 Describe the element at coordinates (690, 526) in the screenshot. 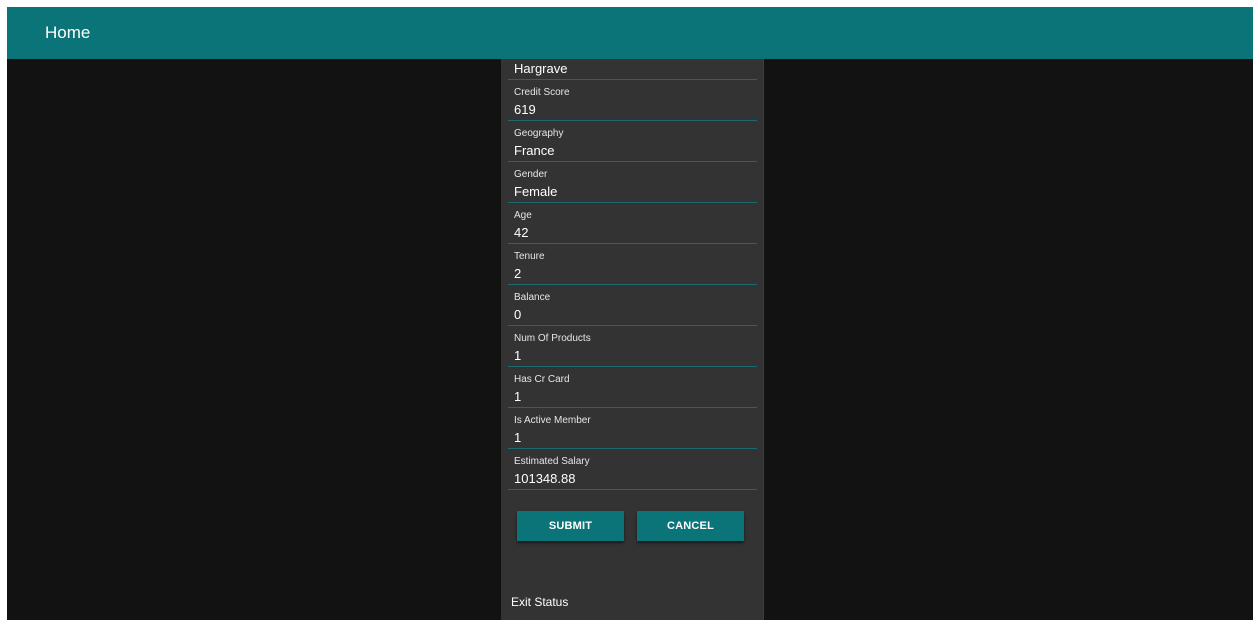

I see `cancel-button: CANCEL` at that location.